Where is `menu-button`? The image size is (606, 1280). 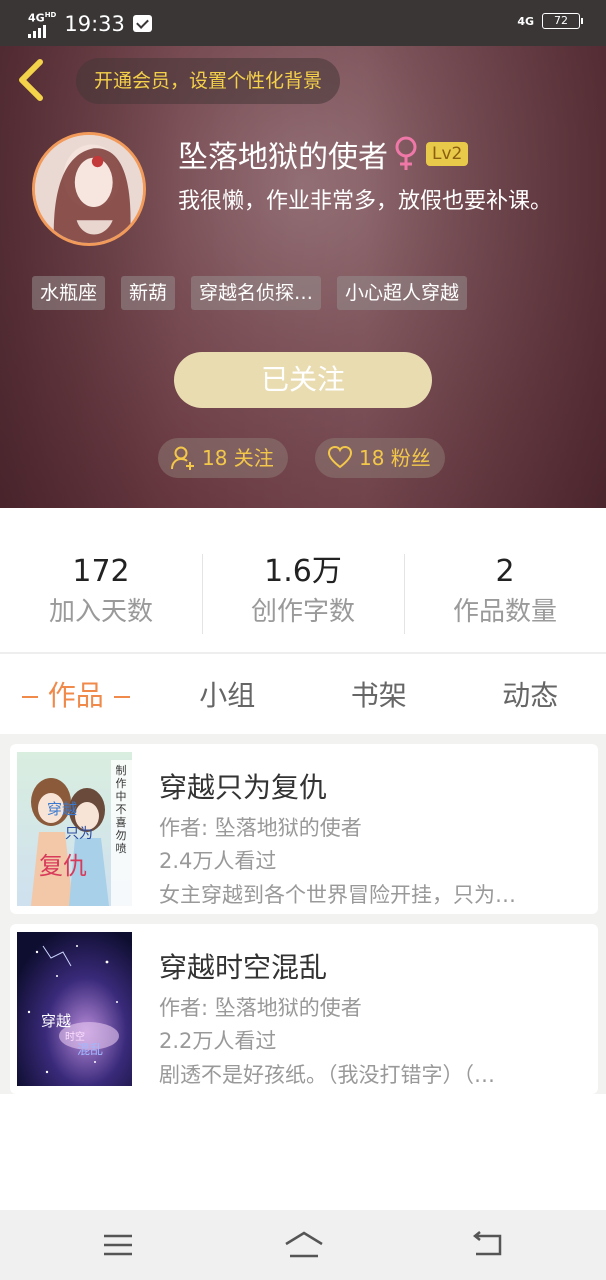
menu-button is located at coordinates (118, 1245).